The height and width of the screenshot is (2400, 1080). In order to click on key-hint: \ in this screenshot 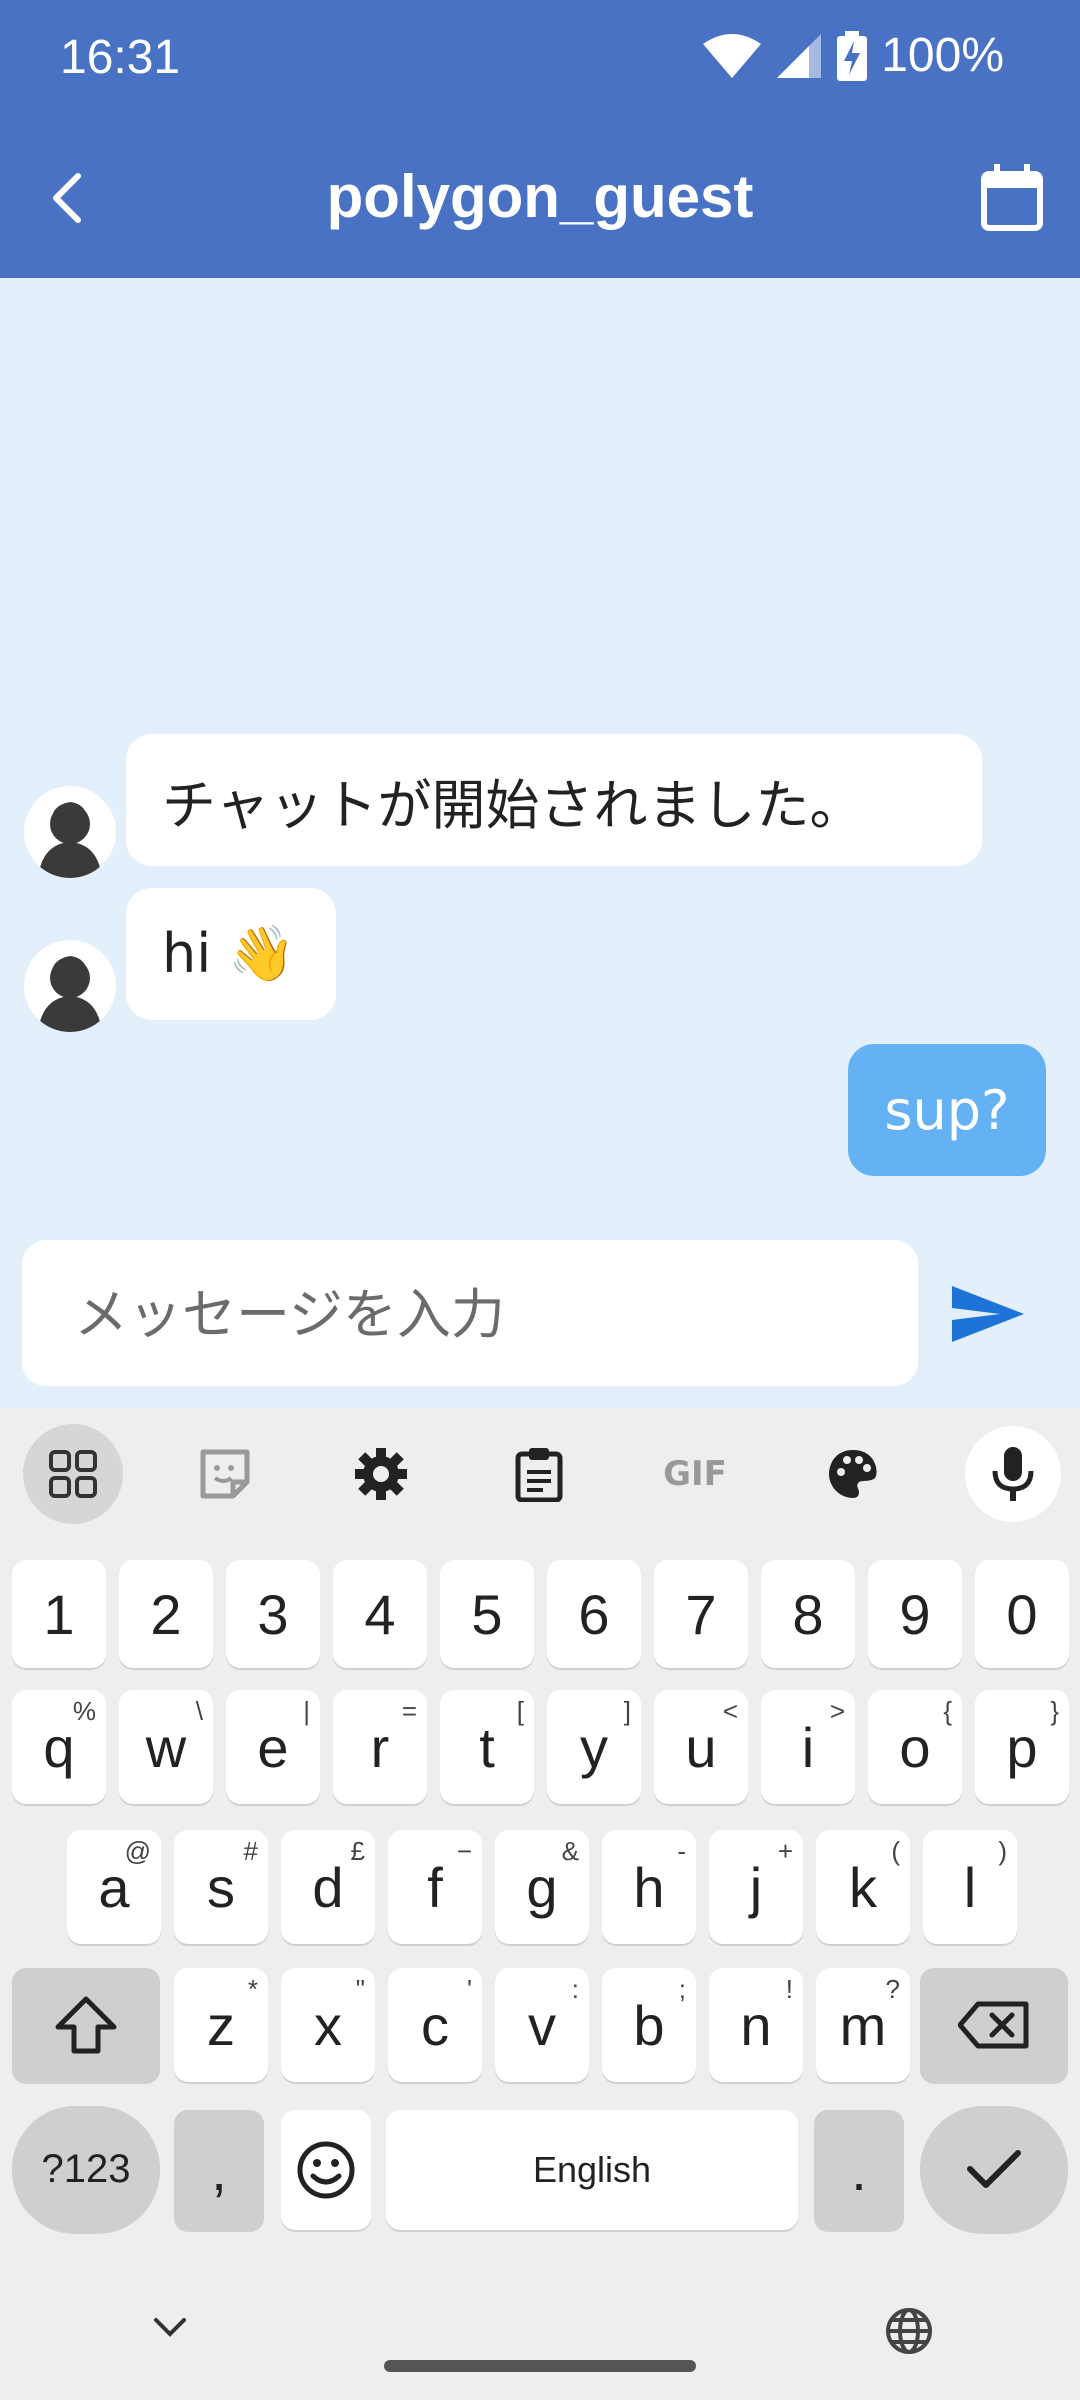, I will do `click(199, 1711)`.